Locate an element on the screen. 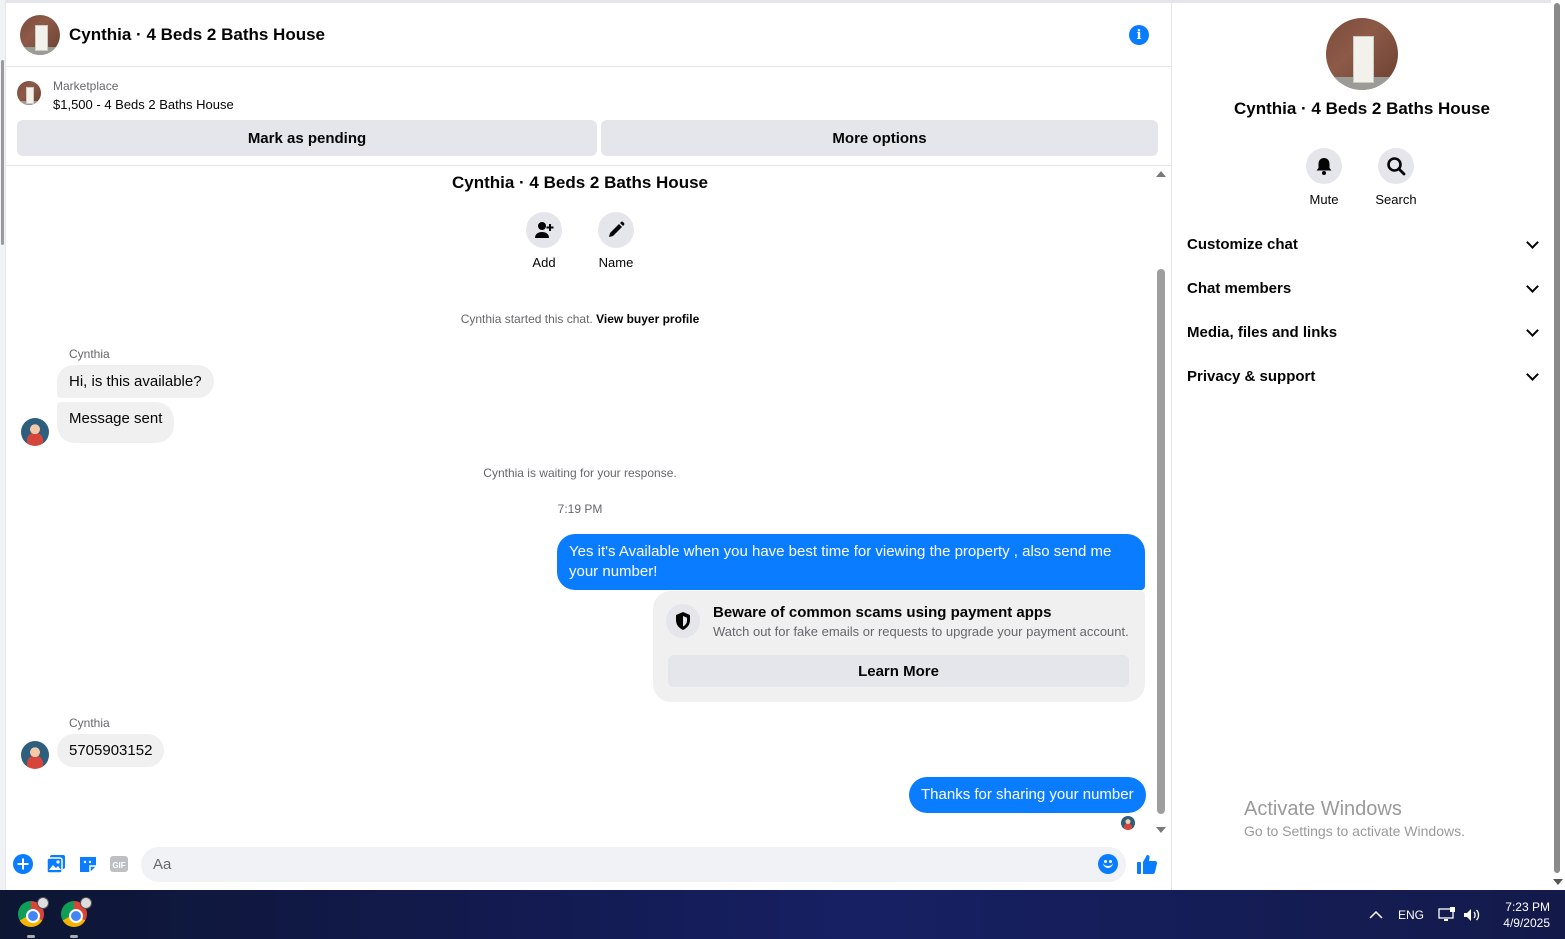 Image resolution: width=1565 pixels, height=939 pixels. incoming-message: 5705903152 is located at coordinates (111, 750).